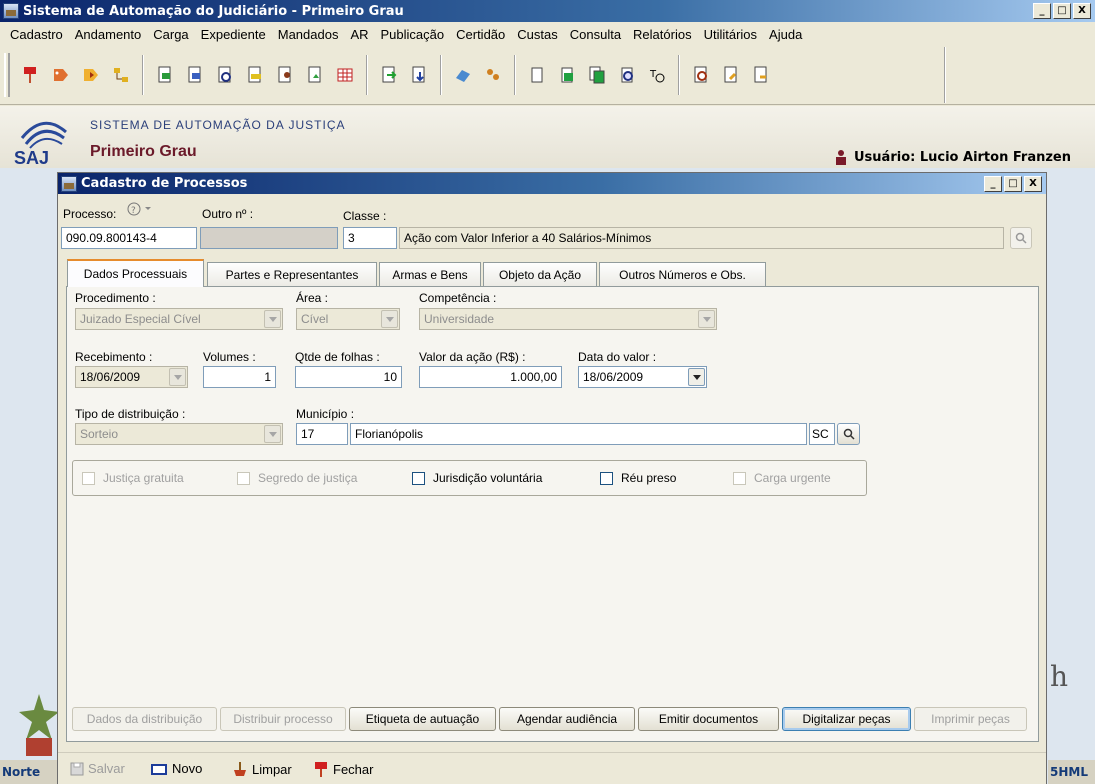 The image size is (1095, 784). I want to click on justica-gratuita-checkbox: Justiça gratuita, so click(133, 478).